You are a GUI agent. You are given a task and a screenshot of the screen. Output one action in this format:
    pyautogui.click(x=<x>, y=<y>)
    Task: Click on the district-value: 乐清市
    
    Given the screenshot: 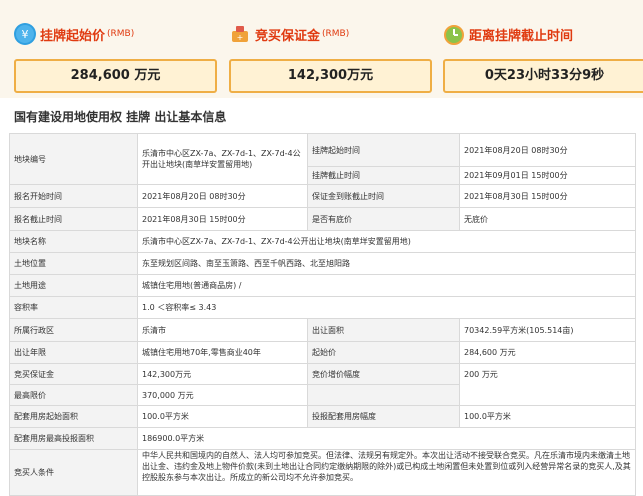 What is the action you would take?
    pyautogui.click(x=222, y=330)
    